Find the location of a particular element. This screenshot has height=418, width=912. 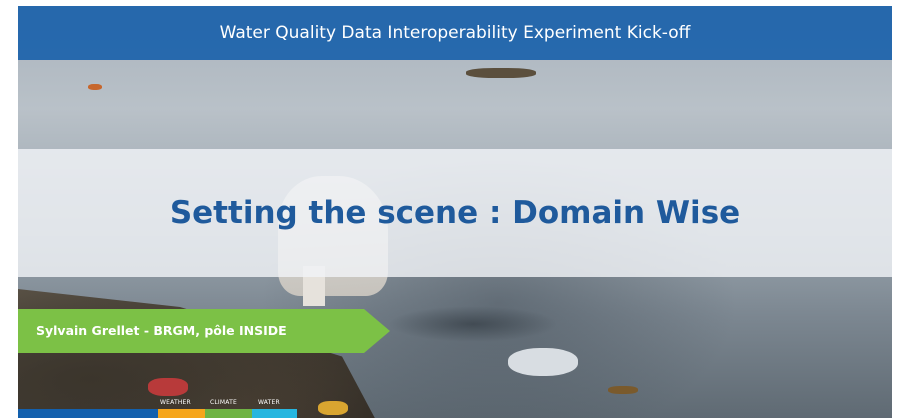

footer-label-water: WATER is located at coordinates (269, 402).